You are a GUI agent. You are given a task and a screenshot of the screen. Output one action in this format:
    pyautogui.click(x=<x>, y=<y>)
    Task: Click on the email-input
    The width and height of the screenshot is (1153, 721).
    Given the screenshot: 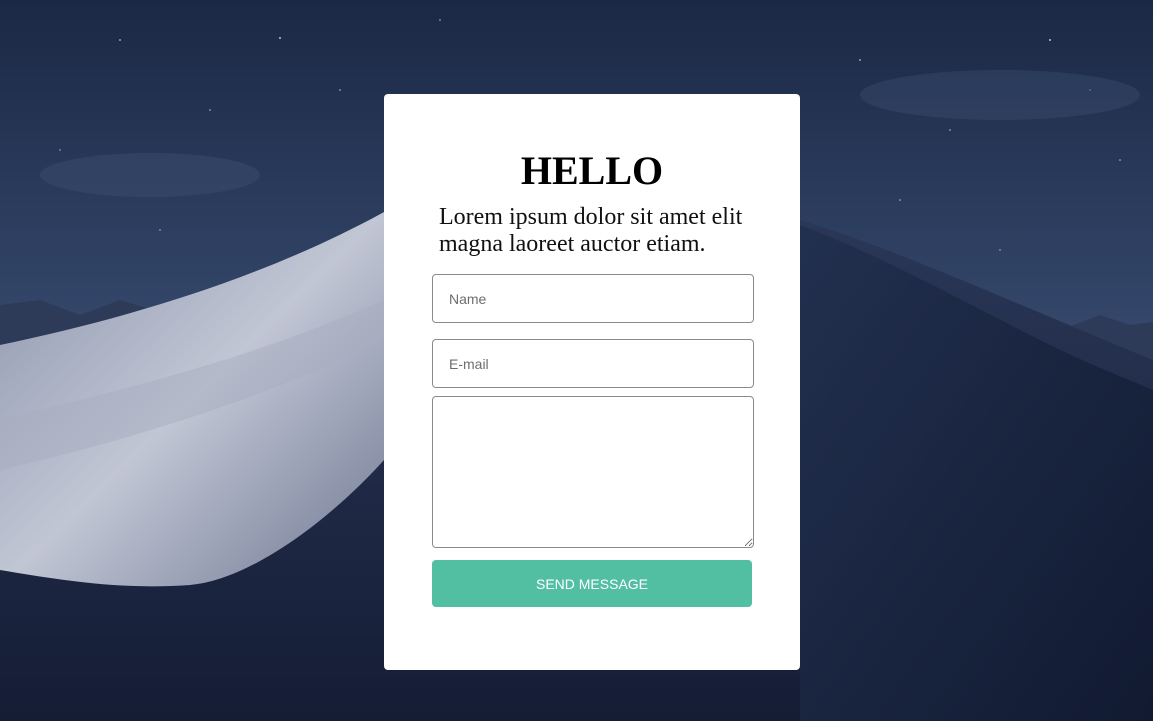 What is the action you would take?
    pyautogui.click(x=593, y=363)
    